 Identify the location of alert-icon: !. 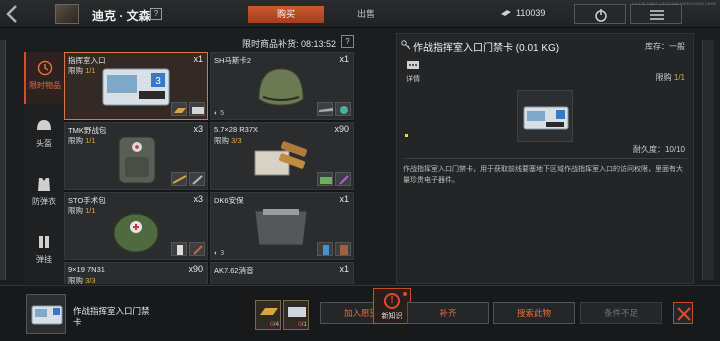
(392, 301).